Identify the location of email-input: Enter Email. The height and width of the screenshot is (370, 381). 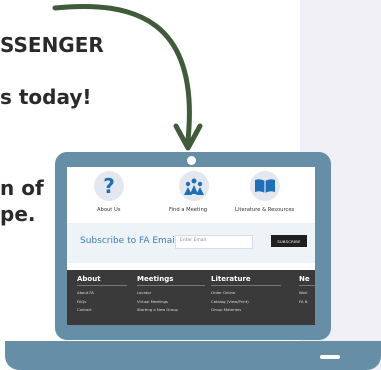
(214, 242).